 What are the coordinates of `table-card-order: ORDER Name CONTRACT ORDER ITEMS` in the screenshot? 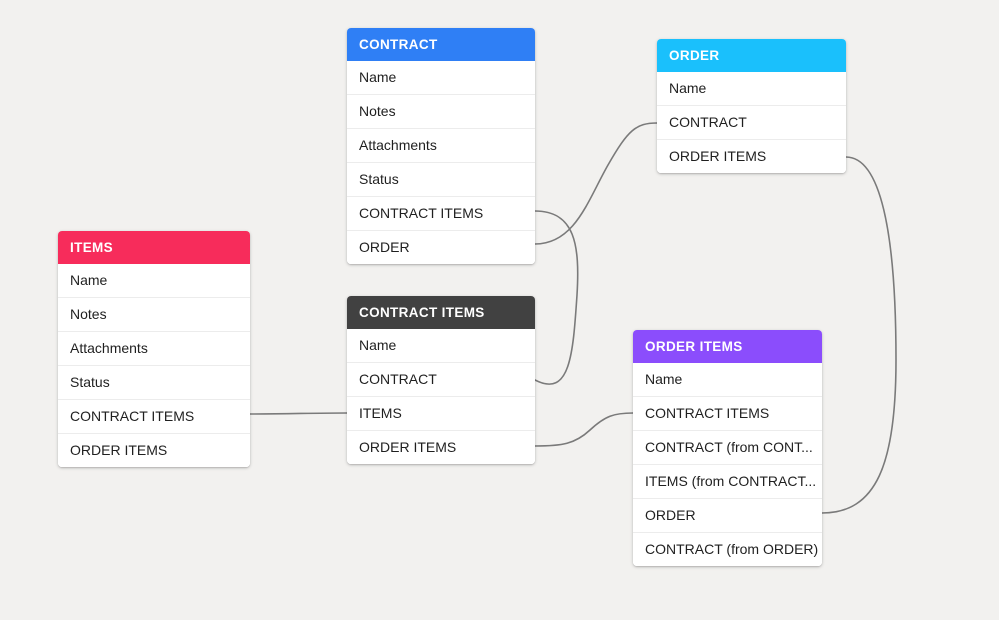 It's located at (751, 106).